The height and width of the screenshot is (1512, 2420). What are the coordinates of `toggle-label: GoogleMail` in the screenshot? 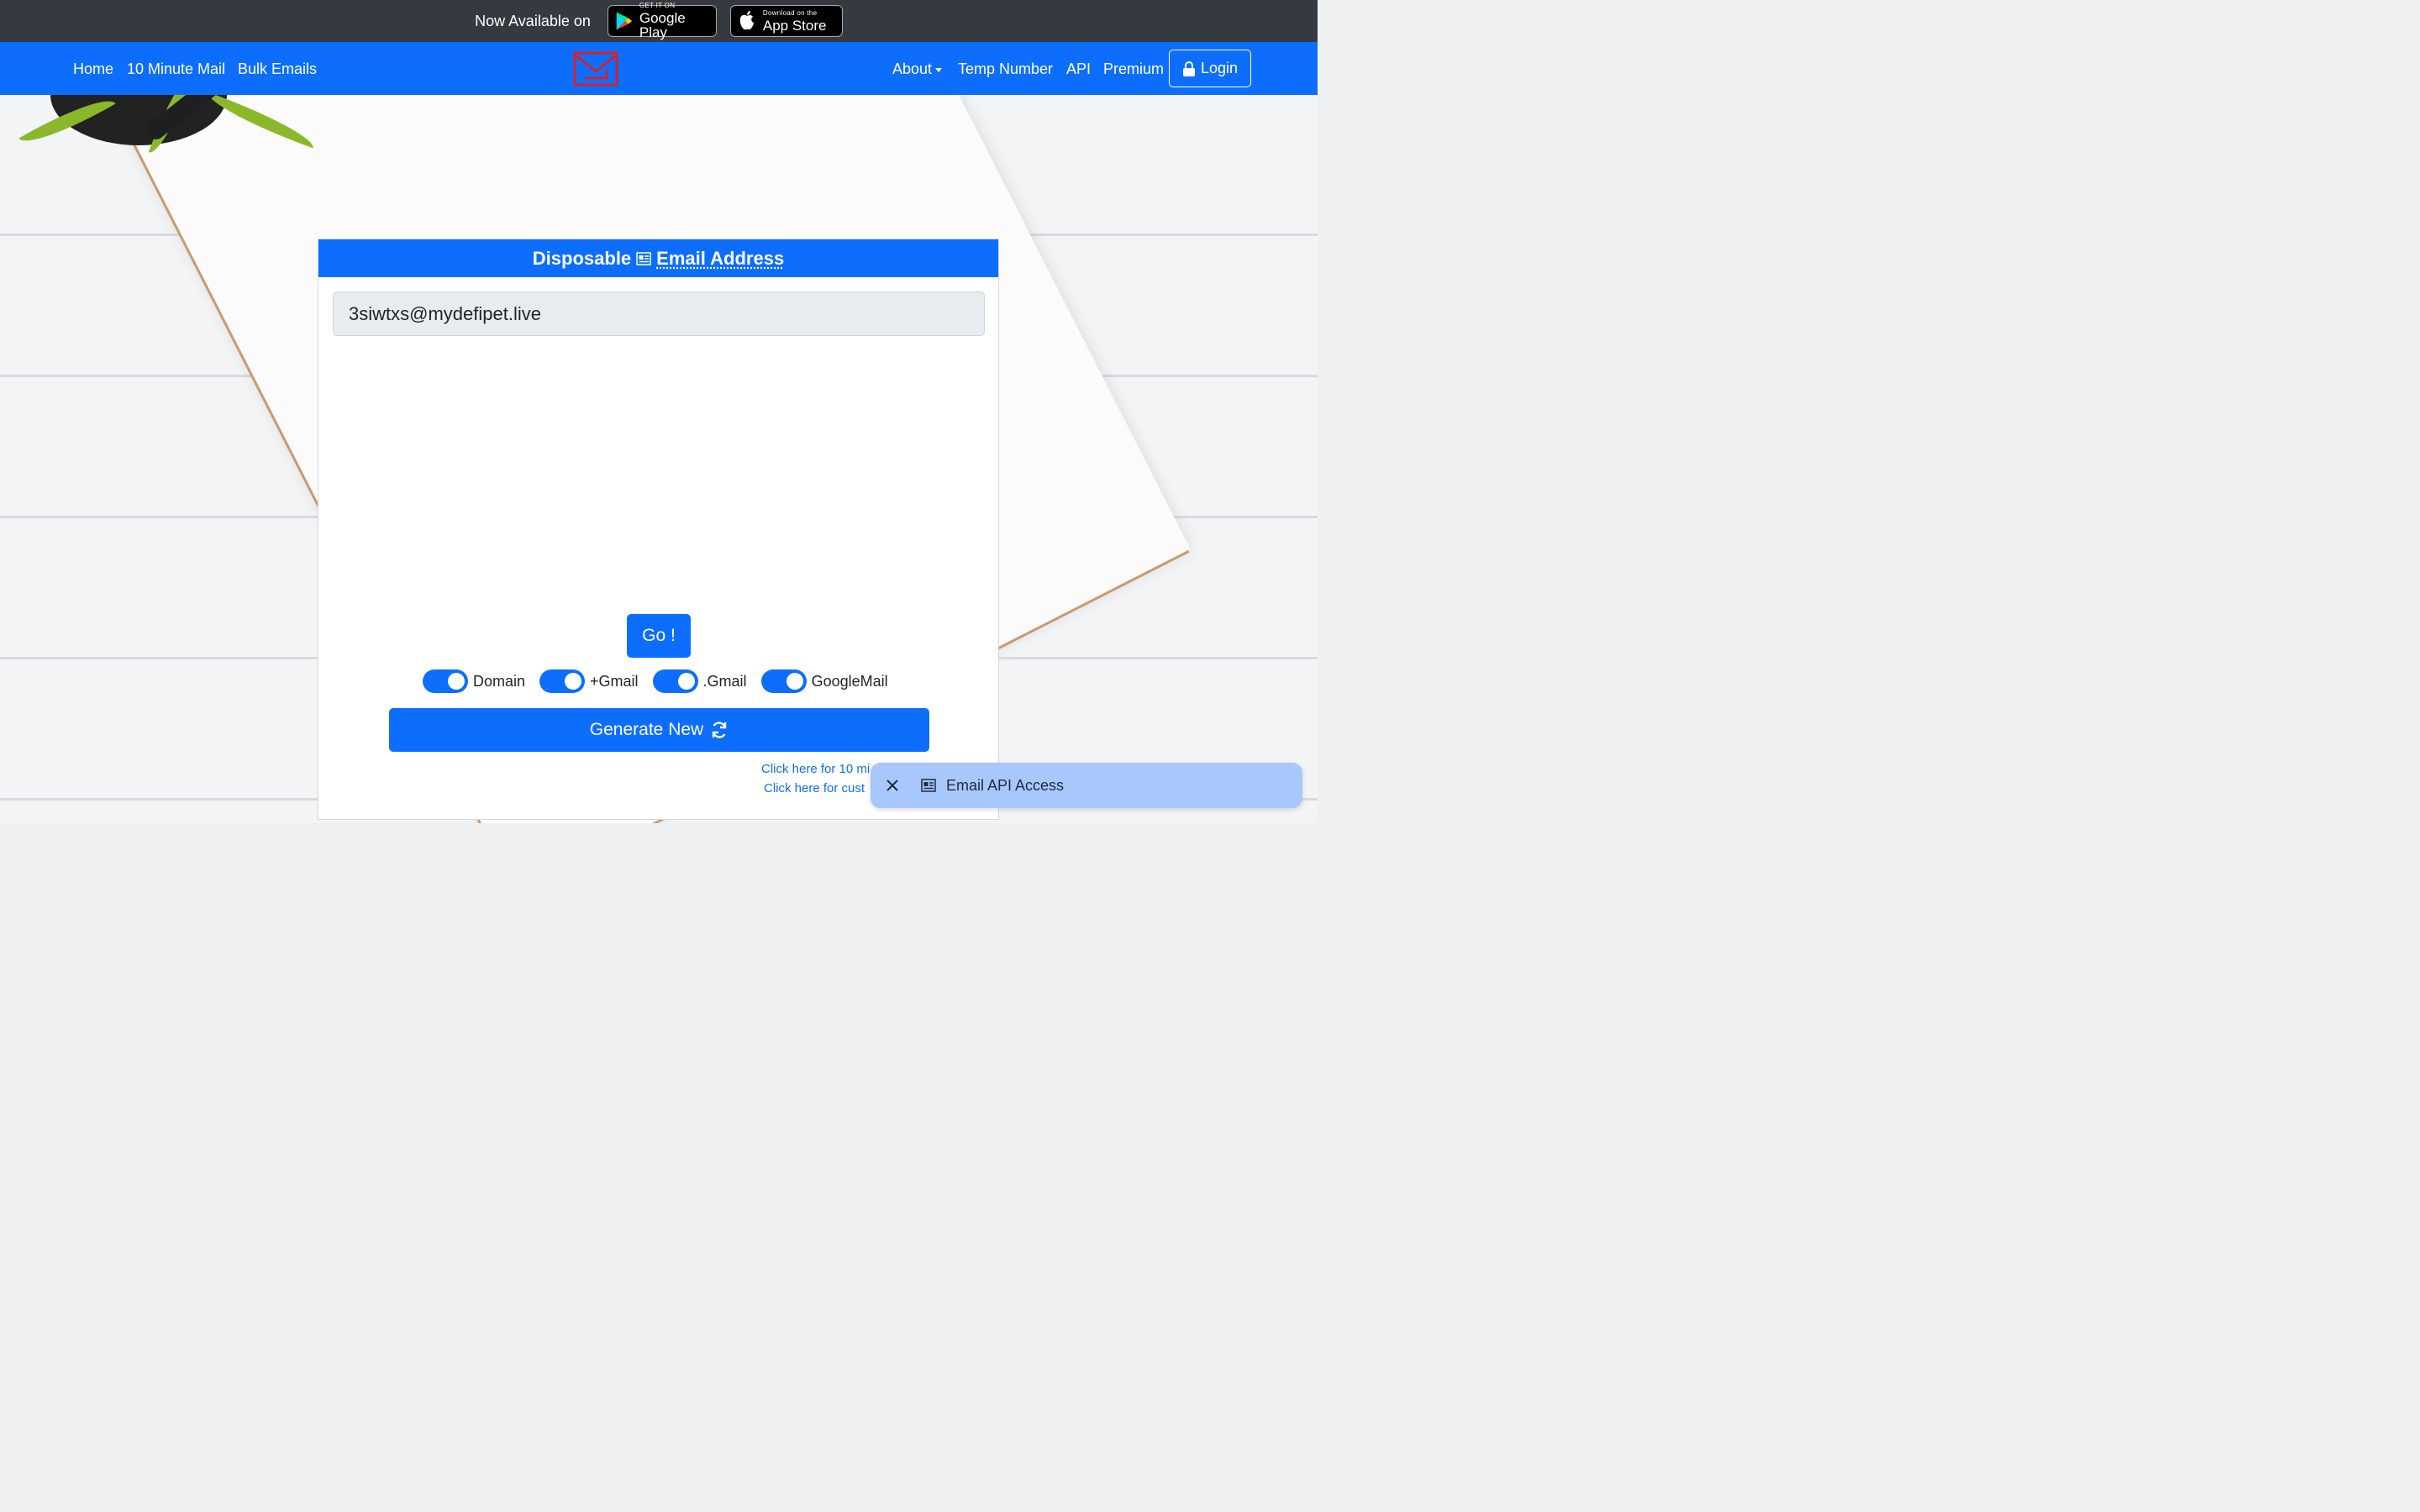 It's located at (849, 681).